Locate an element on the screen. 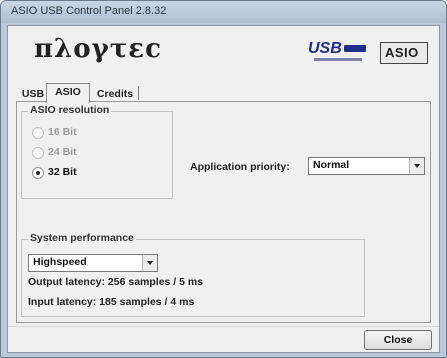 This screenshot has width=447, height=358. radio-label-16-bit: 16 Bit is located at coordinates (62, 132).